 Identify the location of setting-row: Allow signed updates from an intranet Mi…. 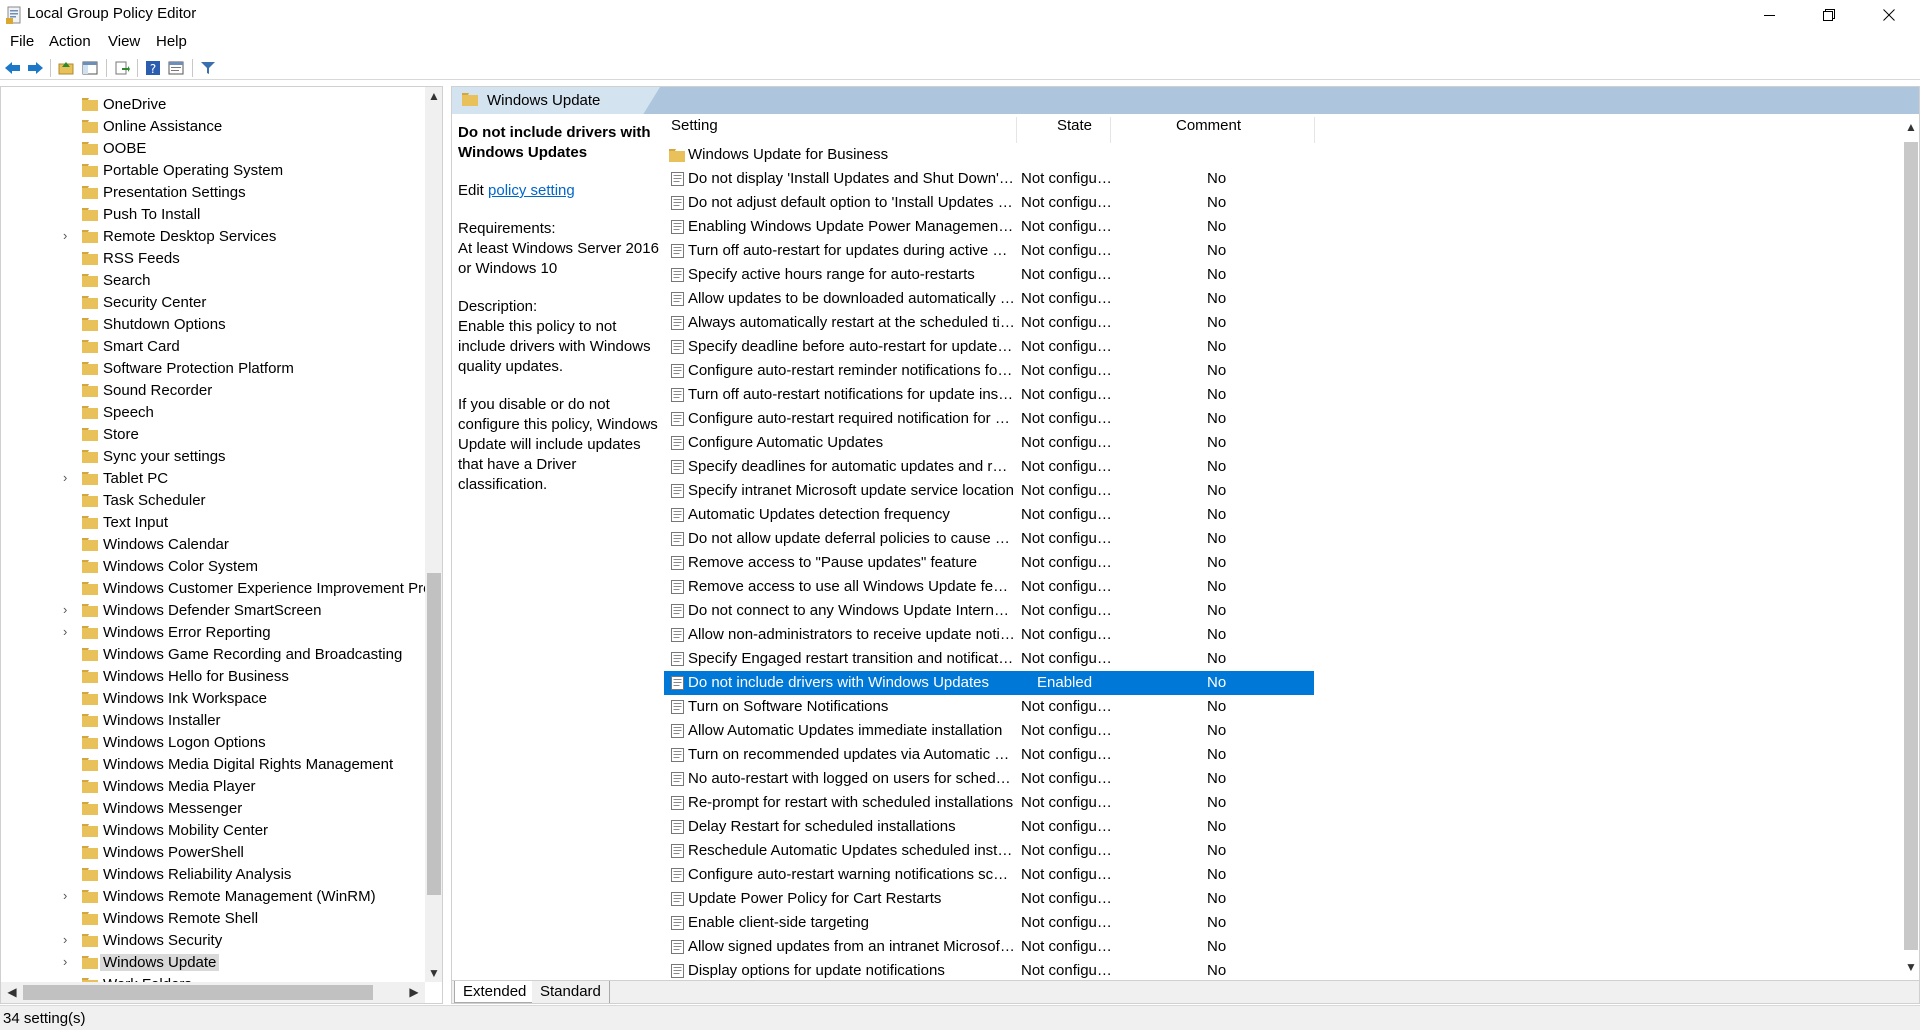
(1283, 947).